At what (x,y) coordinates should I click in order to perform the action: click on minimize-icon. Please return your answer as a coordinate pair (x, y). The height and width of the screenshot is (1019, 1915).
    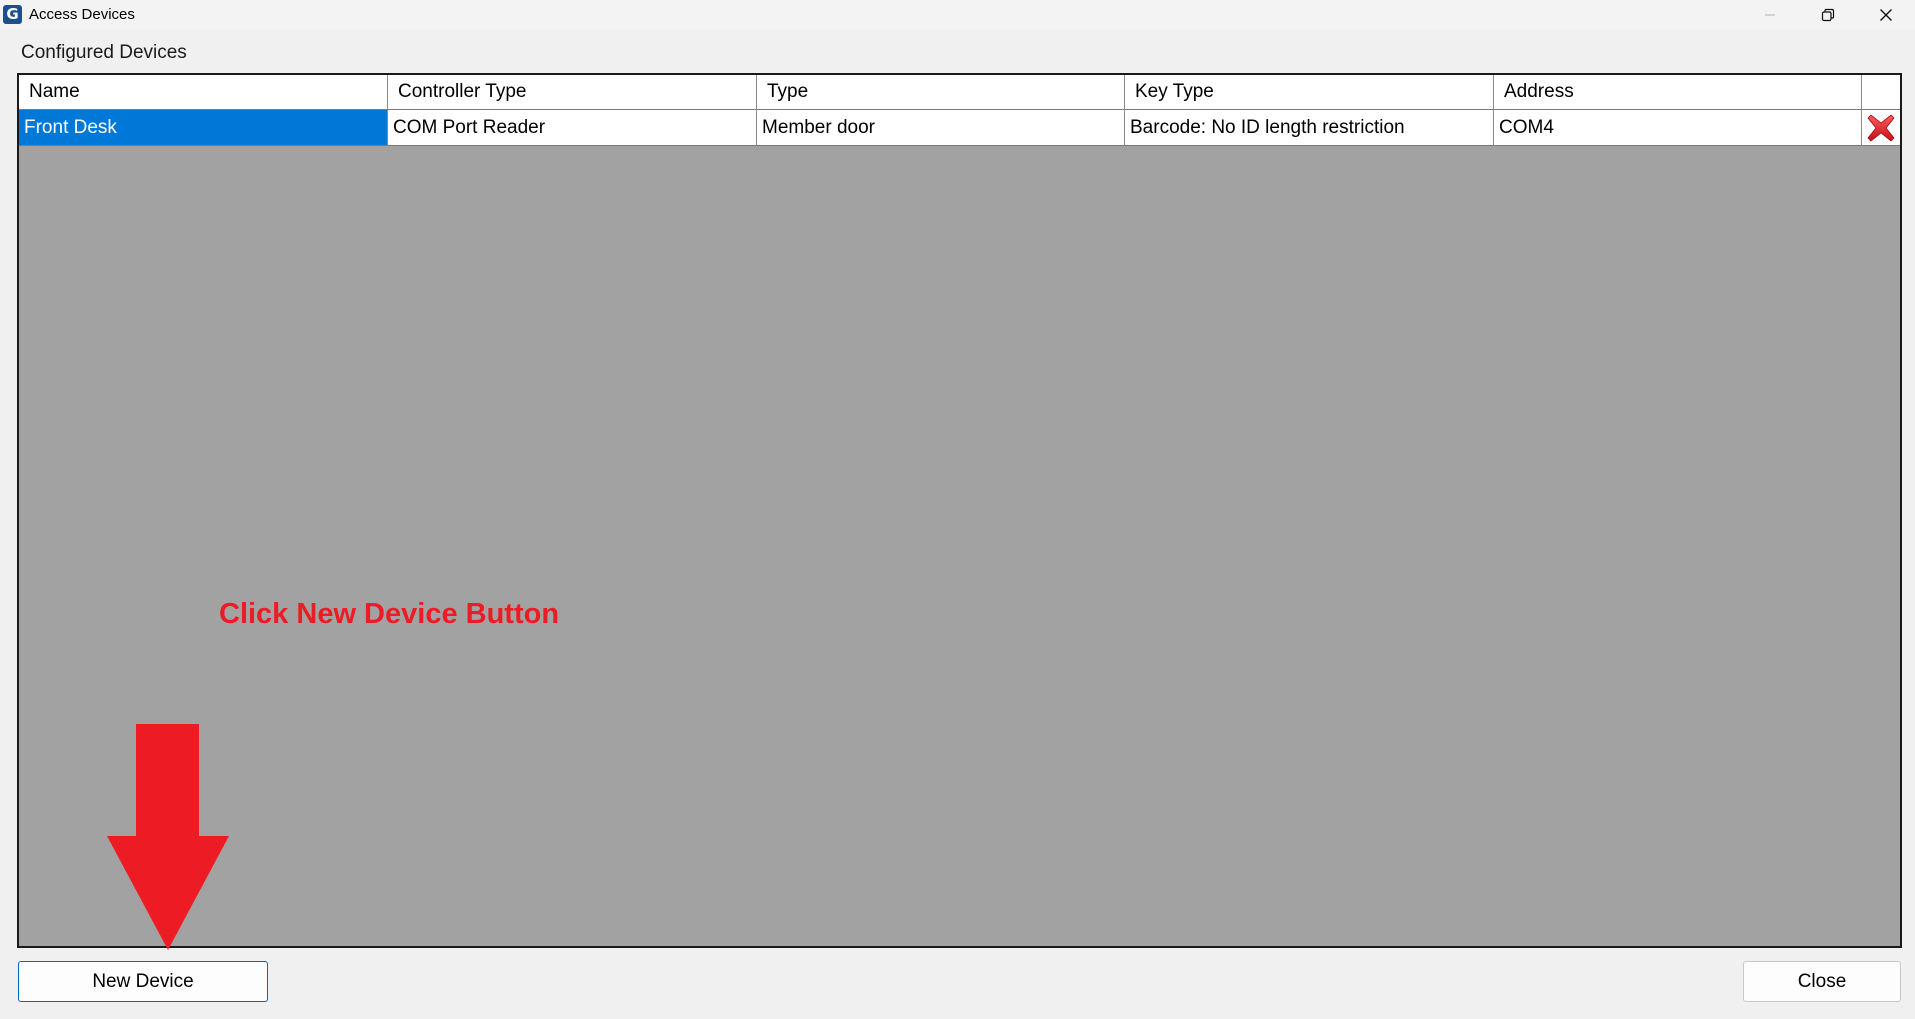
    Looking at the image, I should click on (1770, 14).